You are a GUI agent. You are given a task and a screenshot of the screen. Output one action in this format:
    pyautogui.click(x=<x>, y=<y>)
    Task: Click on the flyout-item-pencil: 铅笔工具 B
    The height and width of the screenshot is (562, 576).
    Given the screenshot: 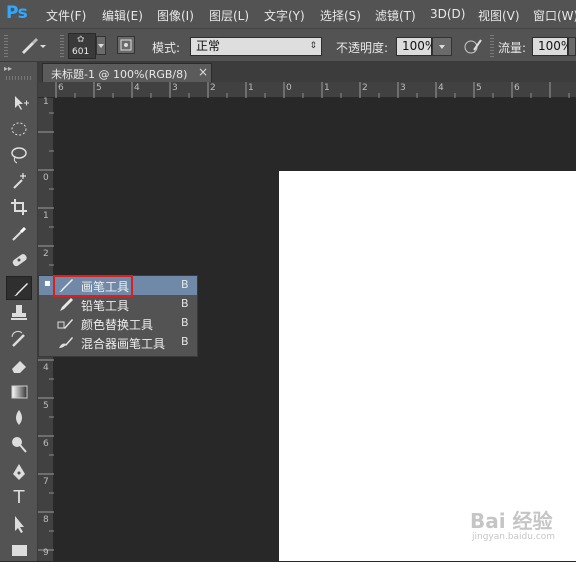 What is the action you would take?
    pyautogui.click(x=118, y=304)
    